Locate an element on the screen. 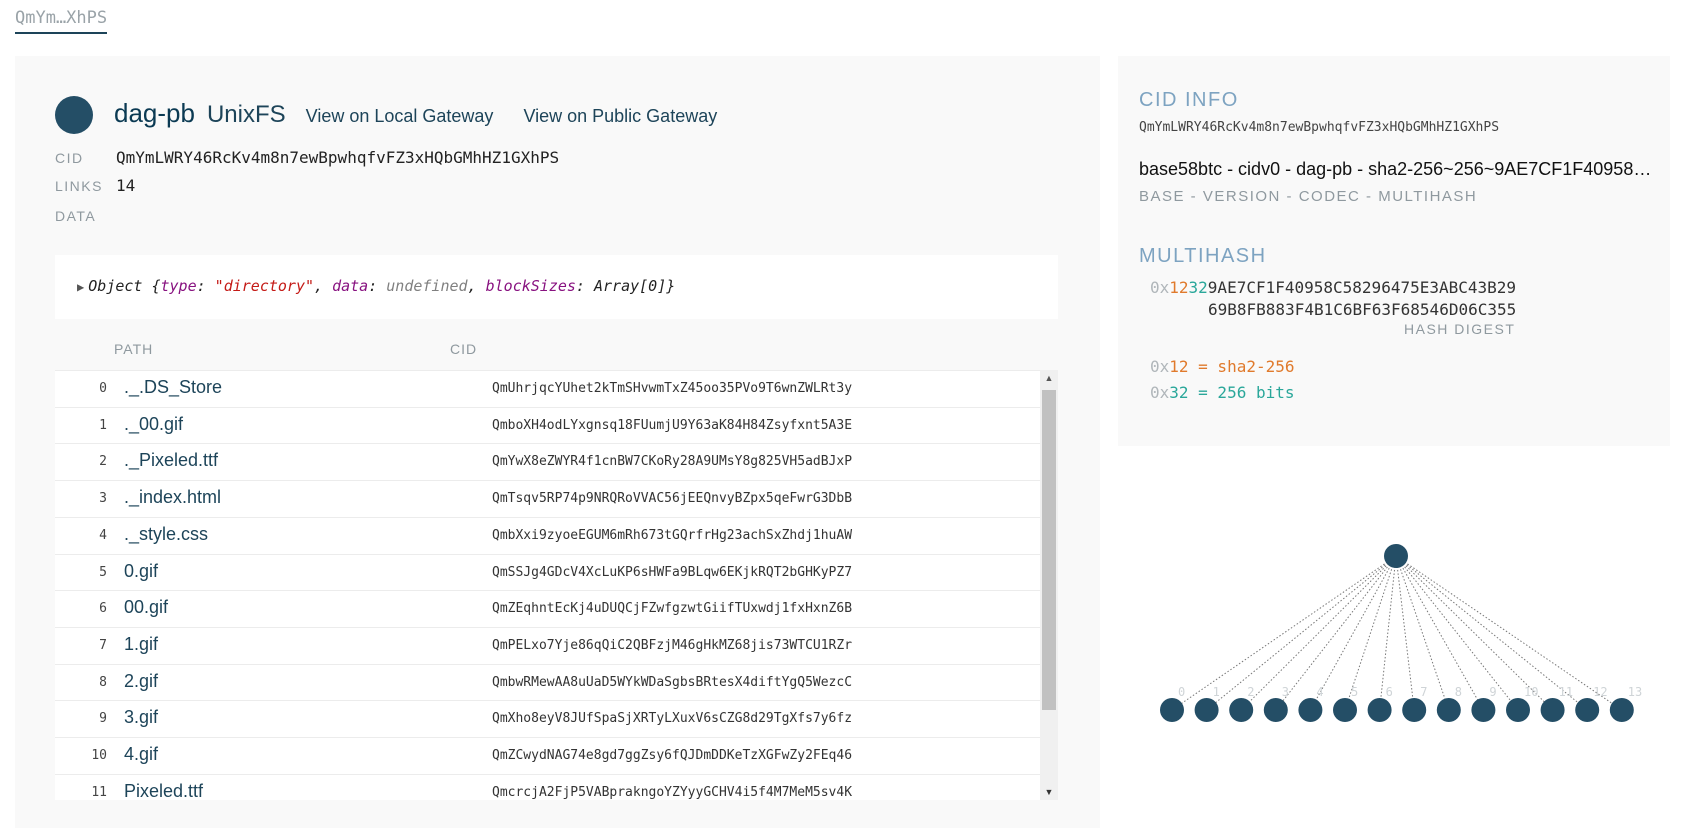  expand-triangle-icon: ▶ is located at coordinates (80, 287).